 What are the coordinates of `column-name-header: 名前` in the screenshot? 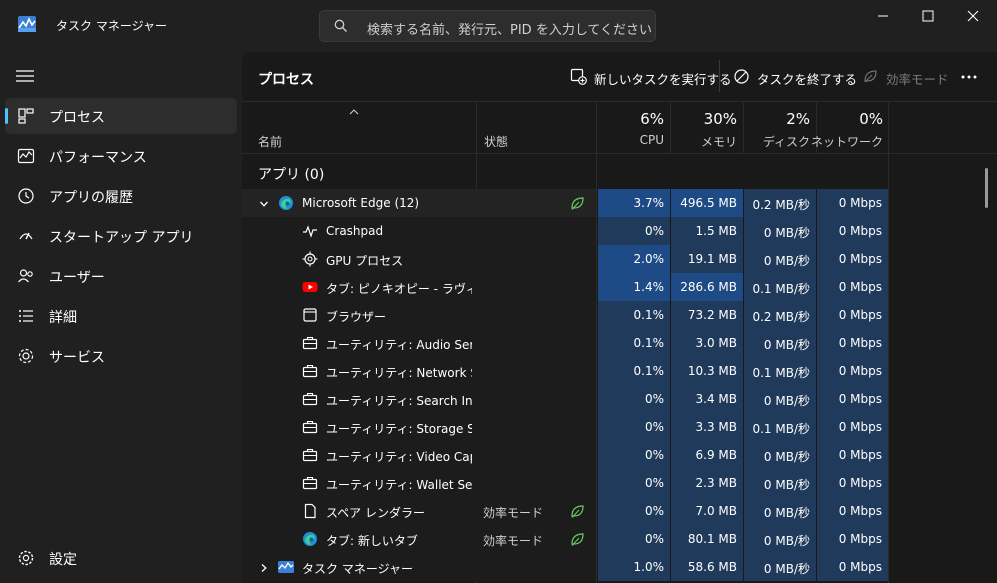 It's located at (270, 141).